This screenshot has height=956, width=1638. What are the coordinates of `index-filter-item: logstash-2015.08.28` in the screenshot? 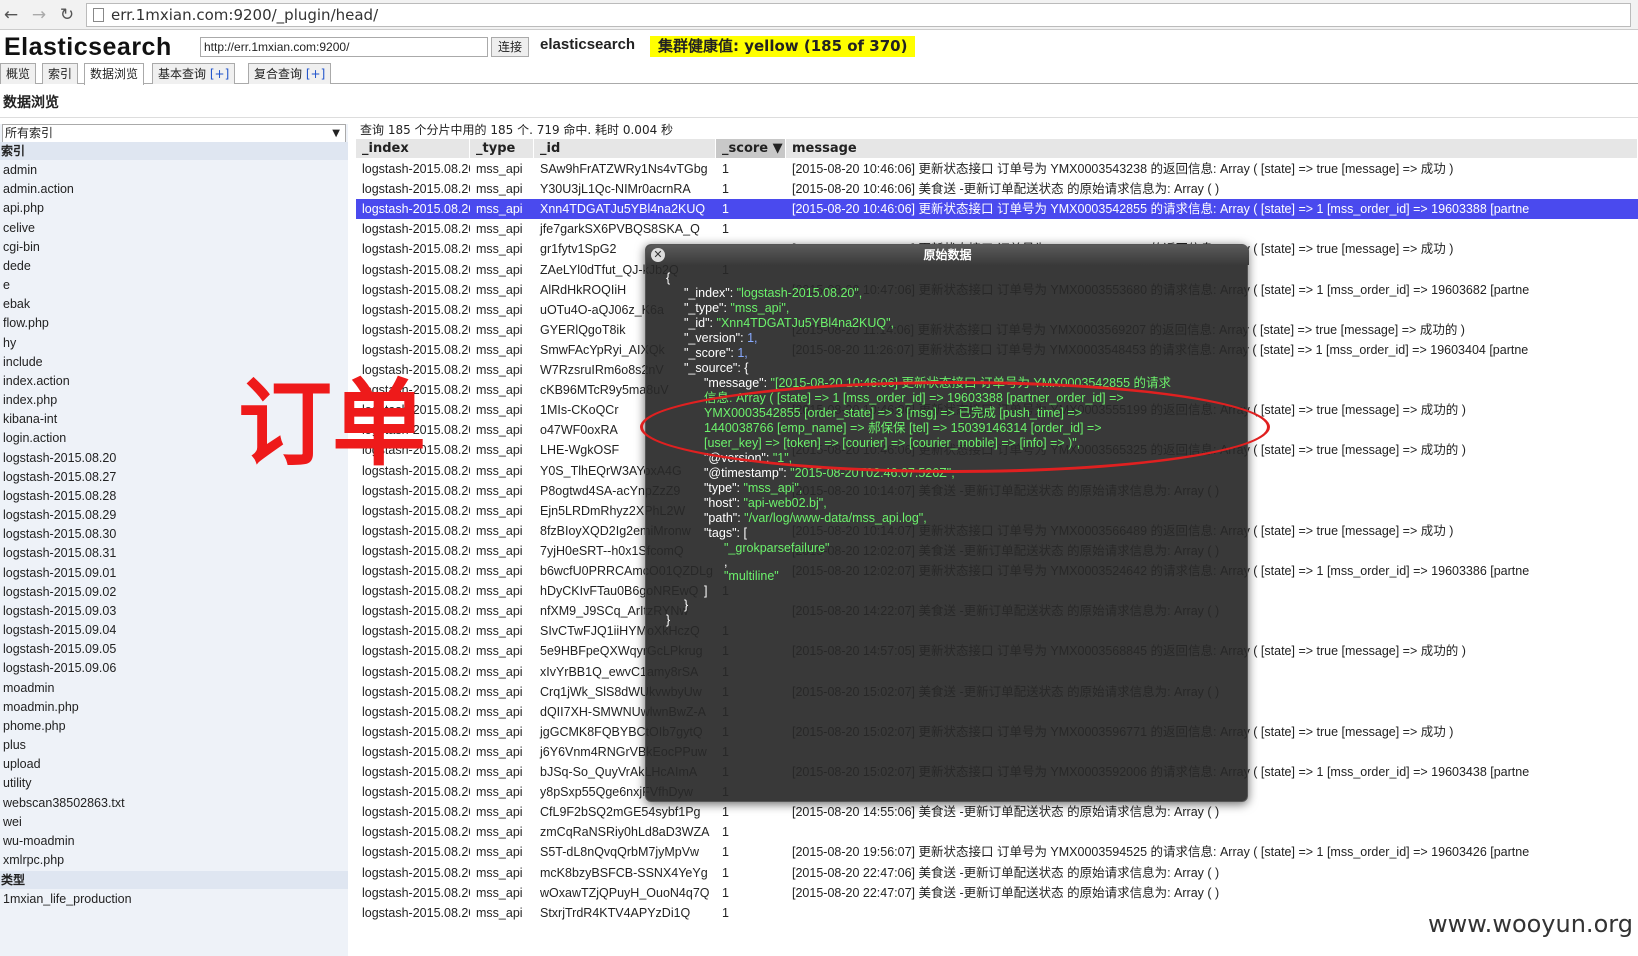 It's located at (174, 496).